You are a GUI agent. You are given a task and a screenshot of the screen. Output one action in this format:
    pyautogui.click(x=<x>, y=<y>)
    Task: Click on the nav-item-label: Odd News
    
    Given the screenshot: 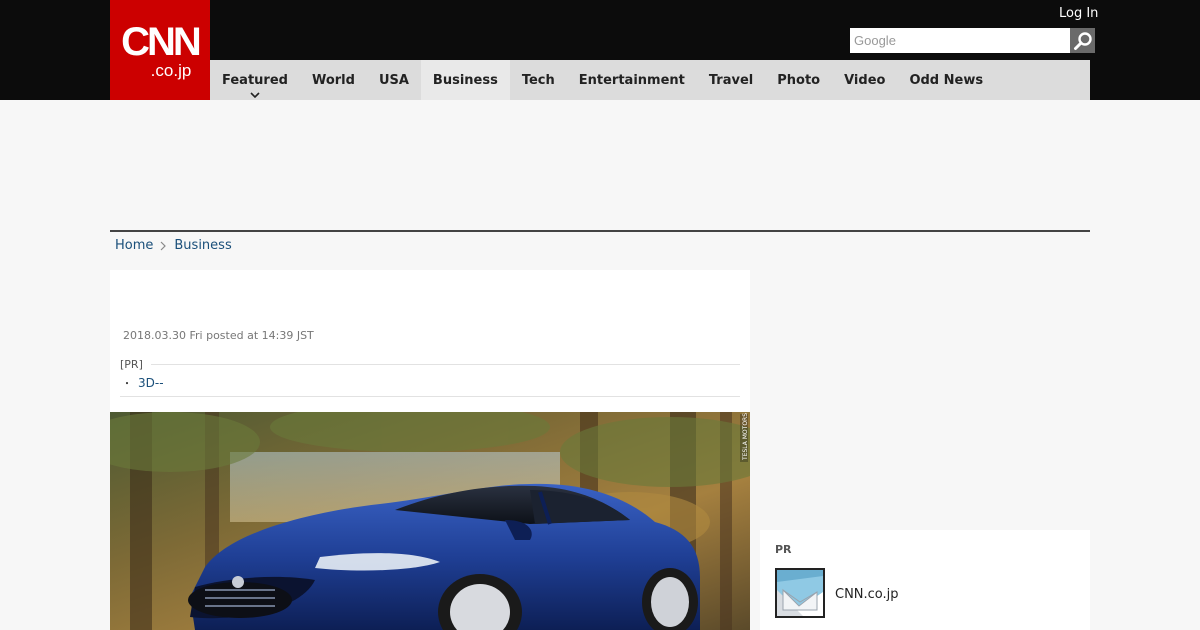 What is the action you would take?
    pyautogui.click(x=946, y=80)
    